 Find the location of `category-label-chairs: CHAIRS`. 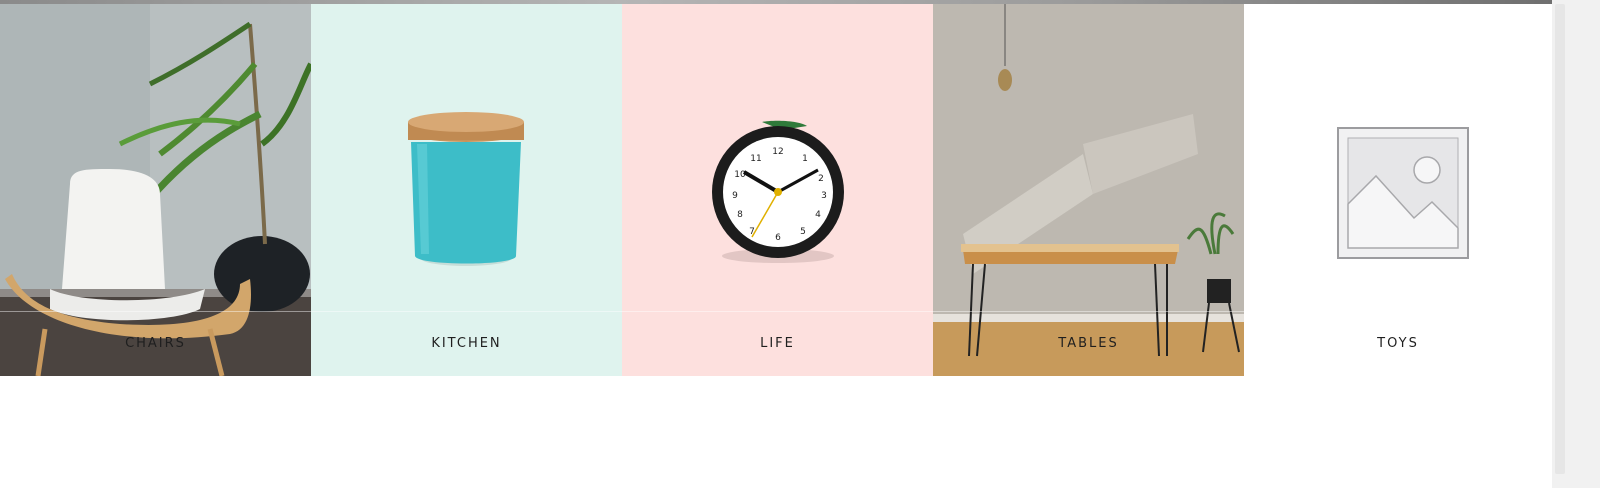

category-label-chairs: CHAIRS is located at coordinates (155, 343).